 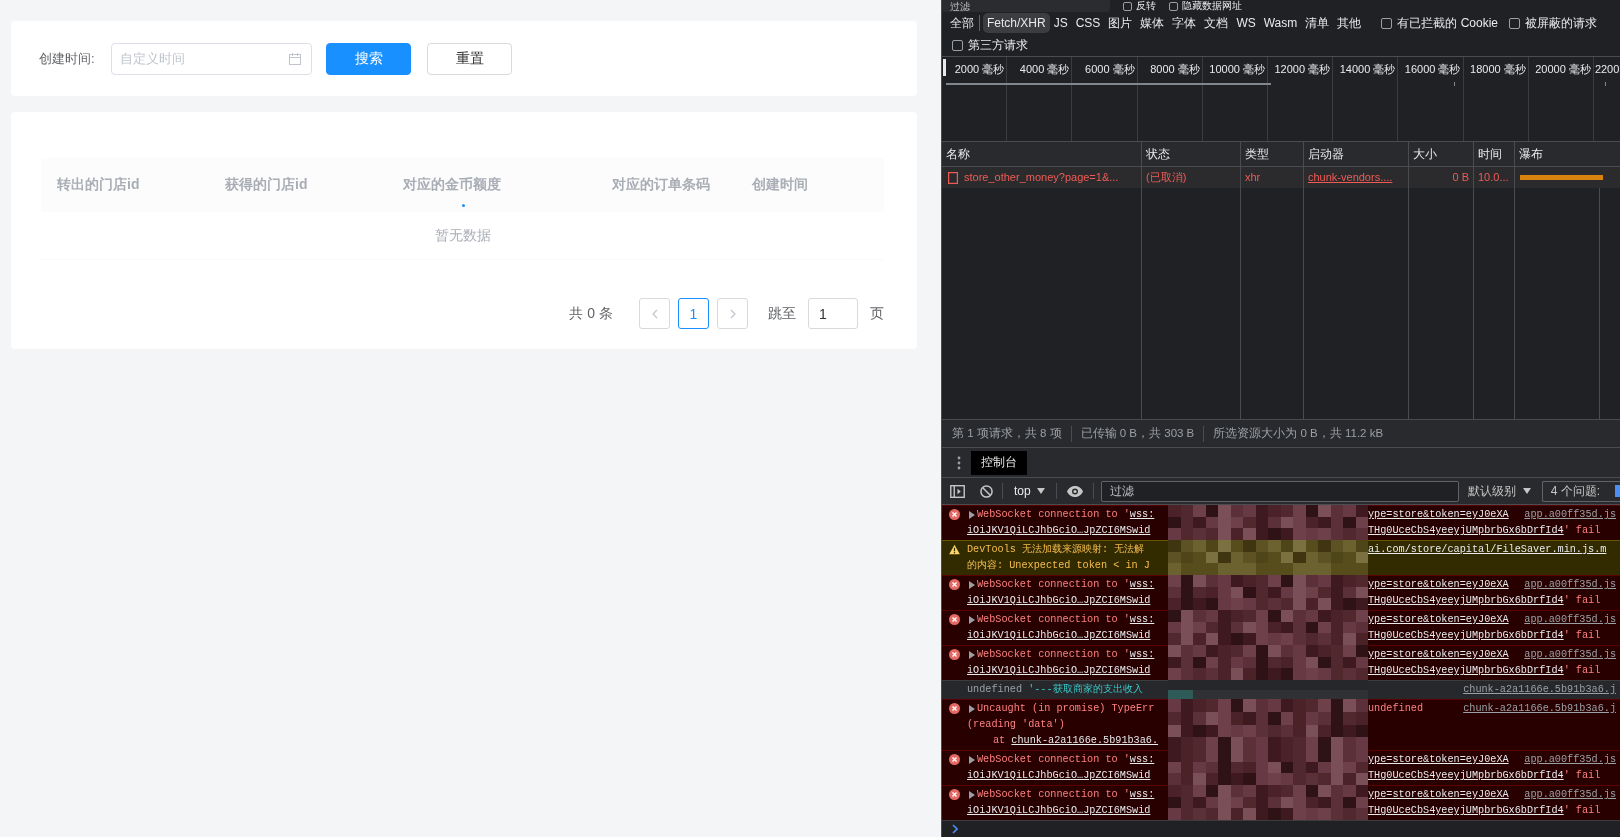 I want to click on time-tick-label: 12000 毫秒, so click(x=1302, y=69).